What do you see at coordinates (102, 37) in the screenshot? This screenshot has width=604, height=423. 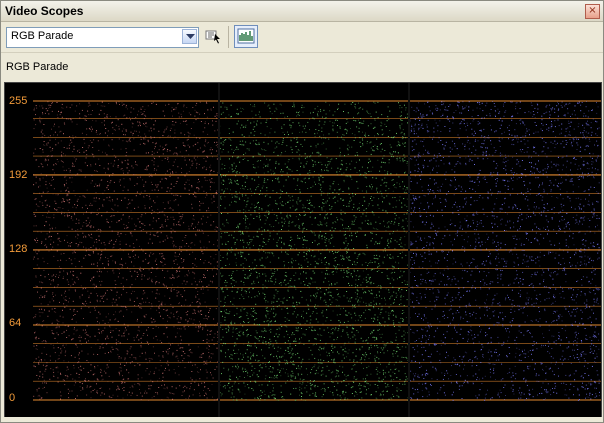 I see `scope-type-select: RGB Parade` at bounding box center [102, 37].